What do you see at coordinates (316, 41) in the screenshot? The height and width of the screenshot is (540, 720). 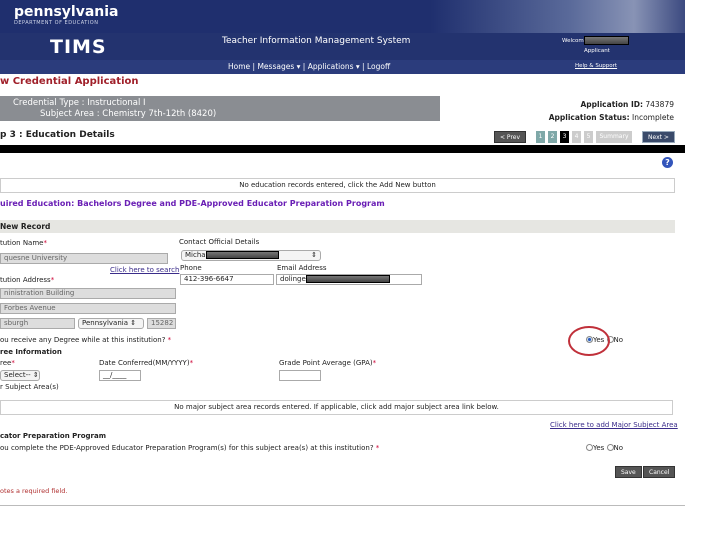 I see `system-name: Teacher Information Management System` at bounding box center [316, 41].